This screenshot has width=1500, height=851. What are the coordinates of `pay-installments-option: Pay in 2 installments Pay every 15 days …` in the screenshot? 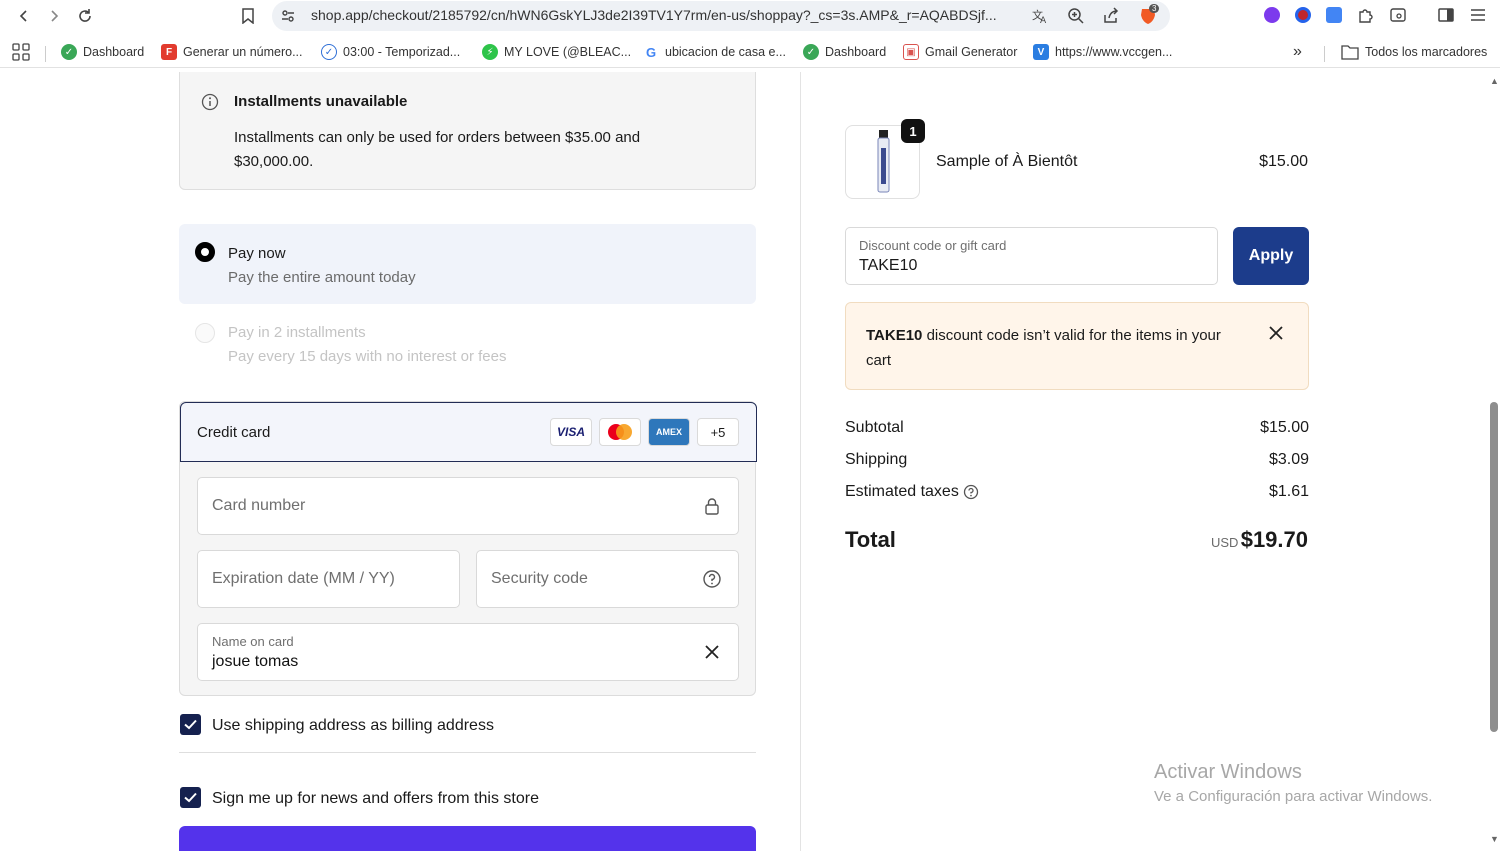 It's located at (467, 345).